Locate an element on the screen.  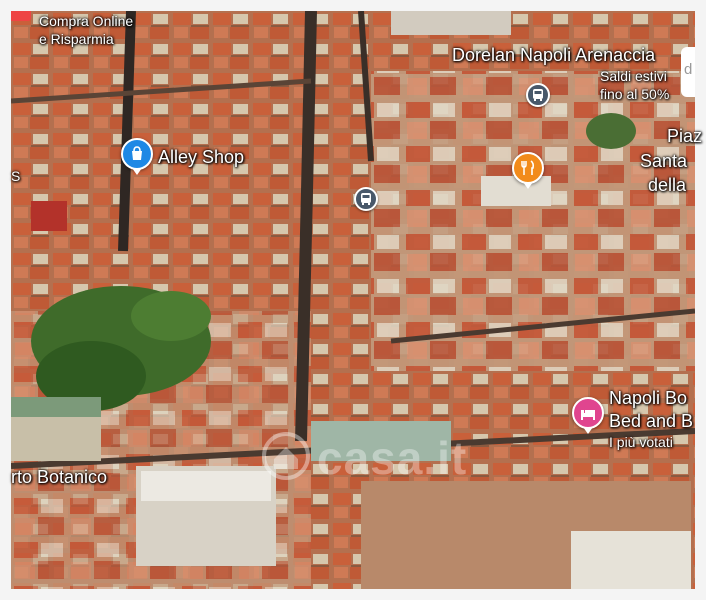
saldi-label-line2: fino al 50% is located at coordinates (634, 94).